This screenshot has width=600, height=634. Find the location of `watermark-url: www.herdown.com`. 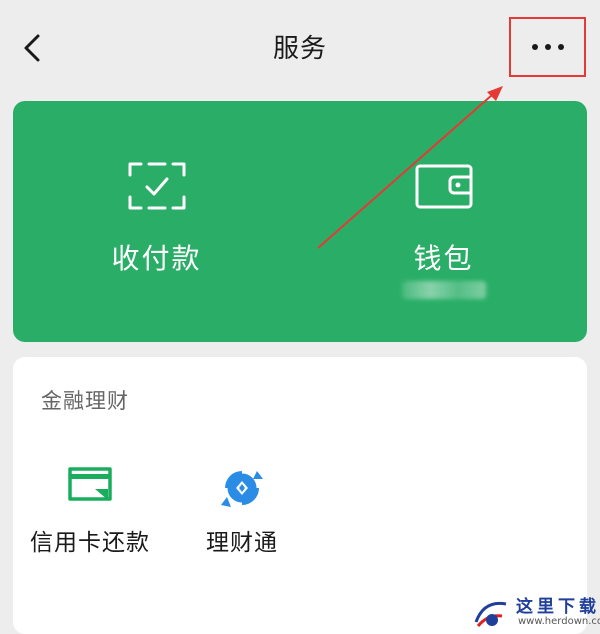

watermark-url: www.herdown.com is located at coordinates (559, 621).